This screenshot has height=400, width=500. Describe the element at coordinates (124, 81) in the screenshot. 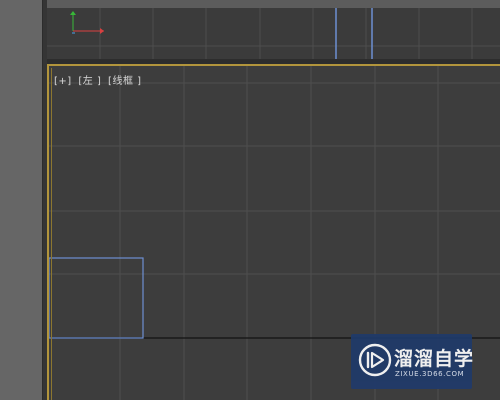

I see `viewport-shading-label: [线框 ]` at that location.